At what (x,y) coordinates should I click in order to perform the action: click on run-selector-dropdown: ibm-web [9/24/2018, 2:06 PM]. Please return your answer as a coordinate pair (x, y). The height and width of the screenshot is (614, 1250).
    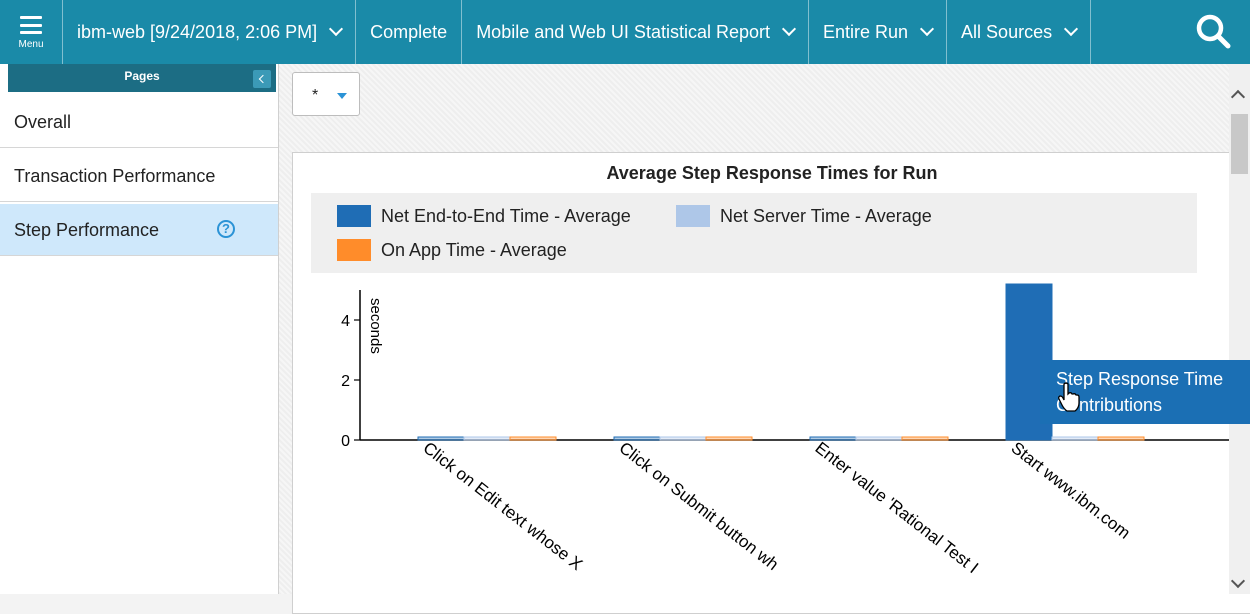
    Looking at the image, I should click on (210, 32).